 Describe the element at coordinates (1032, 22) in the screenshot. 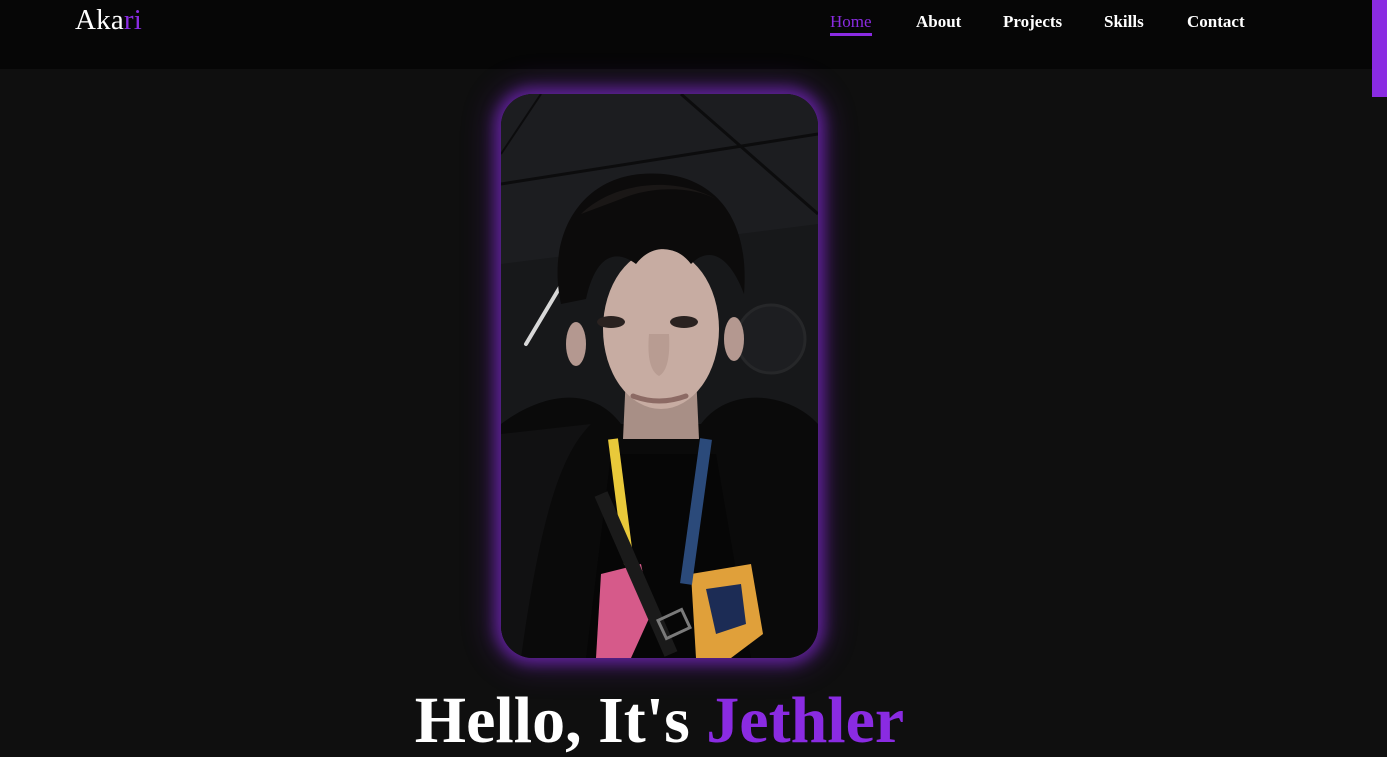

I see `nav-link-projects: Projects` at that location.